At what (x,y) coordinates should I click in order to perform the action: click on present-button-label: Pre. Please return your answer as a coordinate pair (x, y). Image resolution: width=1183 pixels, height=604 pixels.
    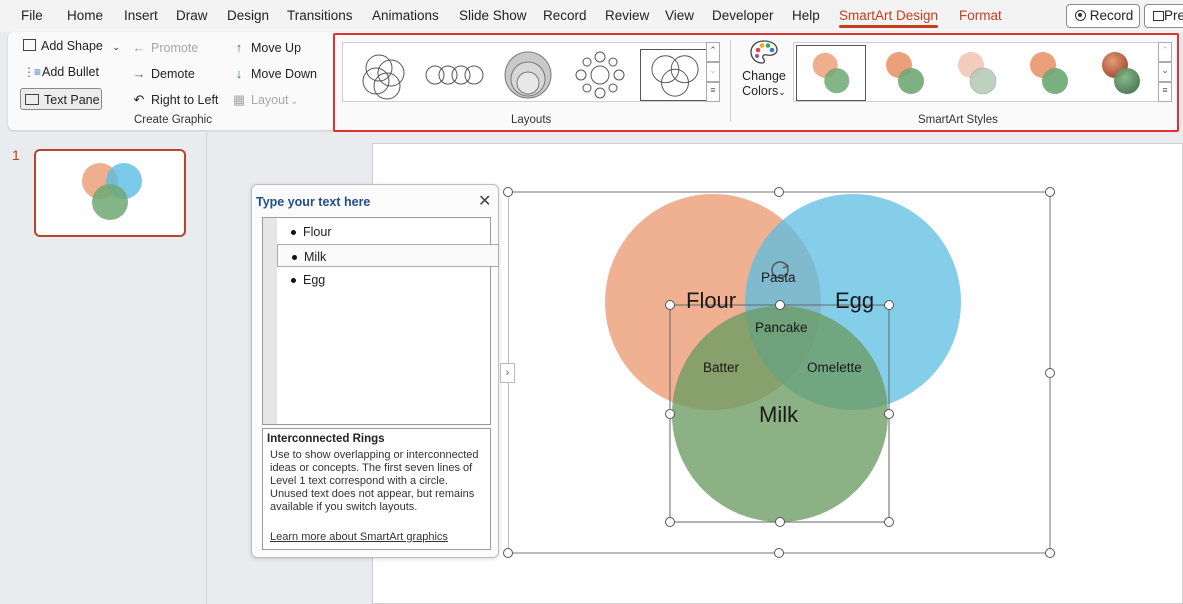
    Looking at the image, I should click on (1173, 15).